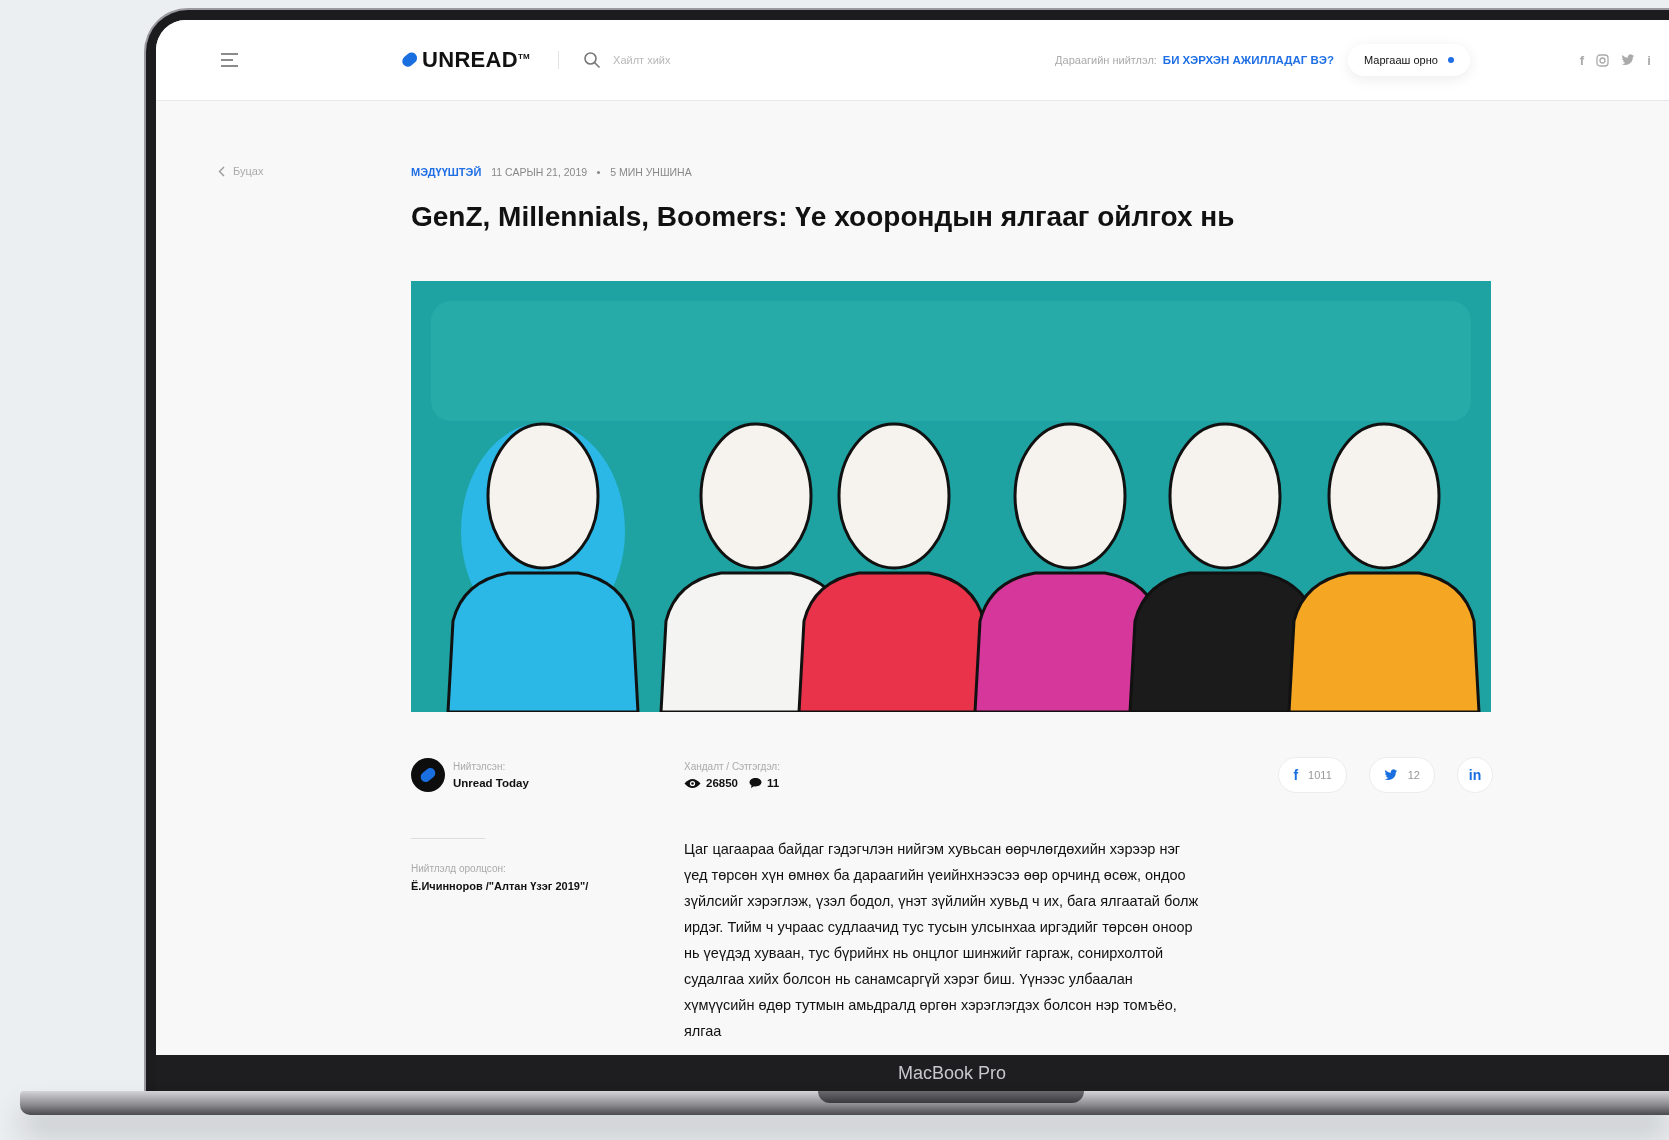  I want to click on publish-date: 11 САРЫН 21, 2019, so click(539, 172).